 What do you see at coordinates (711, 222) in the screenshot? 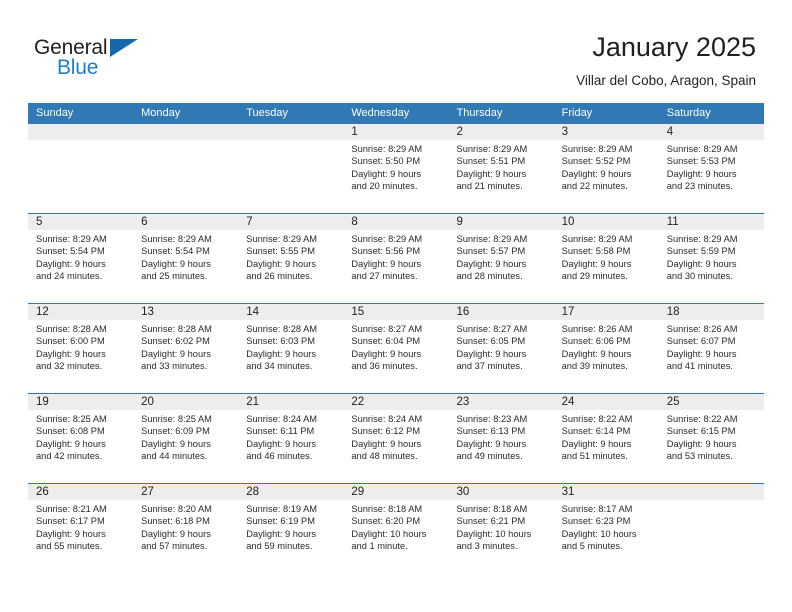
I see `day-number: 11` at bounding box center [711, 222].